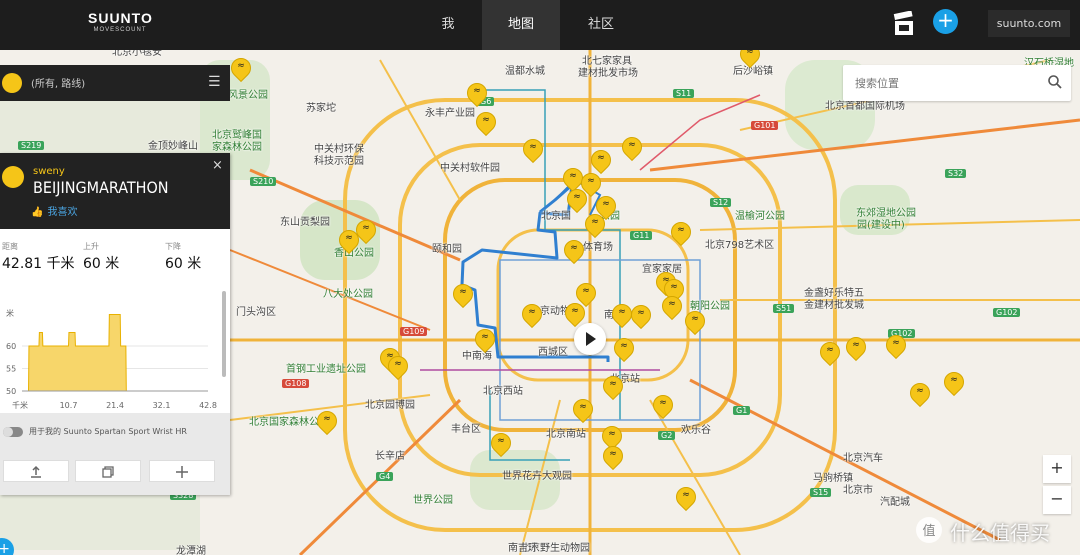 This screenshot has width=1080, height=555. What do you see at coordinates (58, 84) in the screenshot?
I see `filter-text: (所有, 路线)` at bounding box center [58, 84].